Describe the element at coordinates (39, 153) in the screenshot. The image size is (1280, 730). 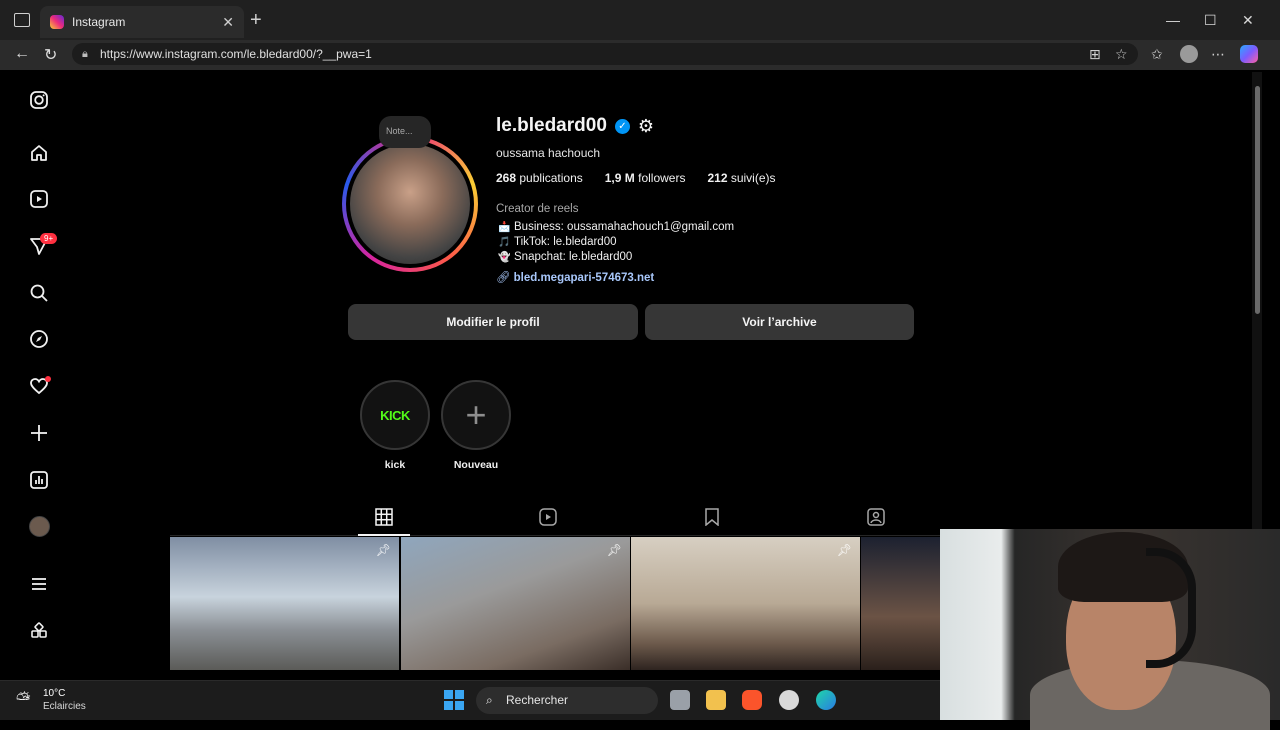
I see `home-icon` at that location.